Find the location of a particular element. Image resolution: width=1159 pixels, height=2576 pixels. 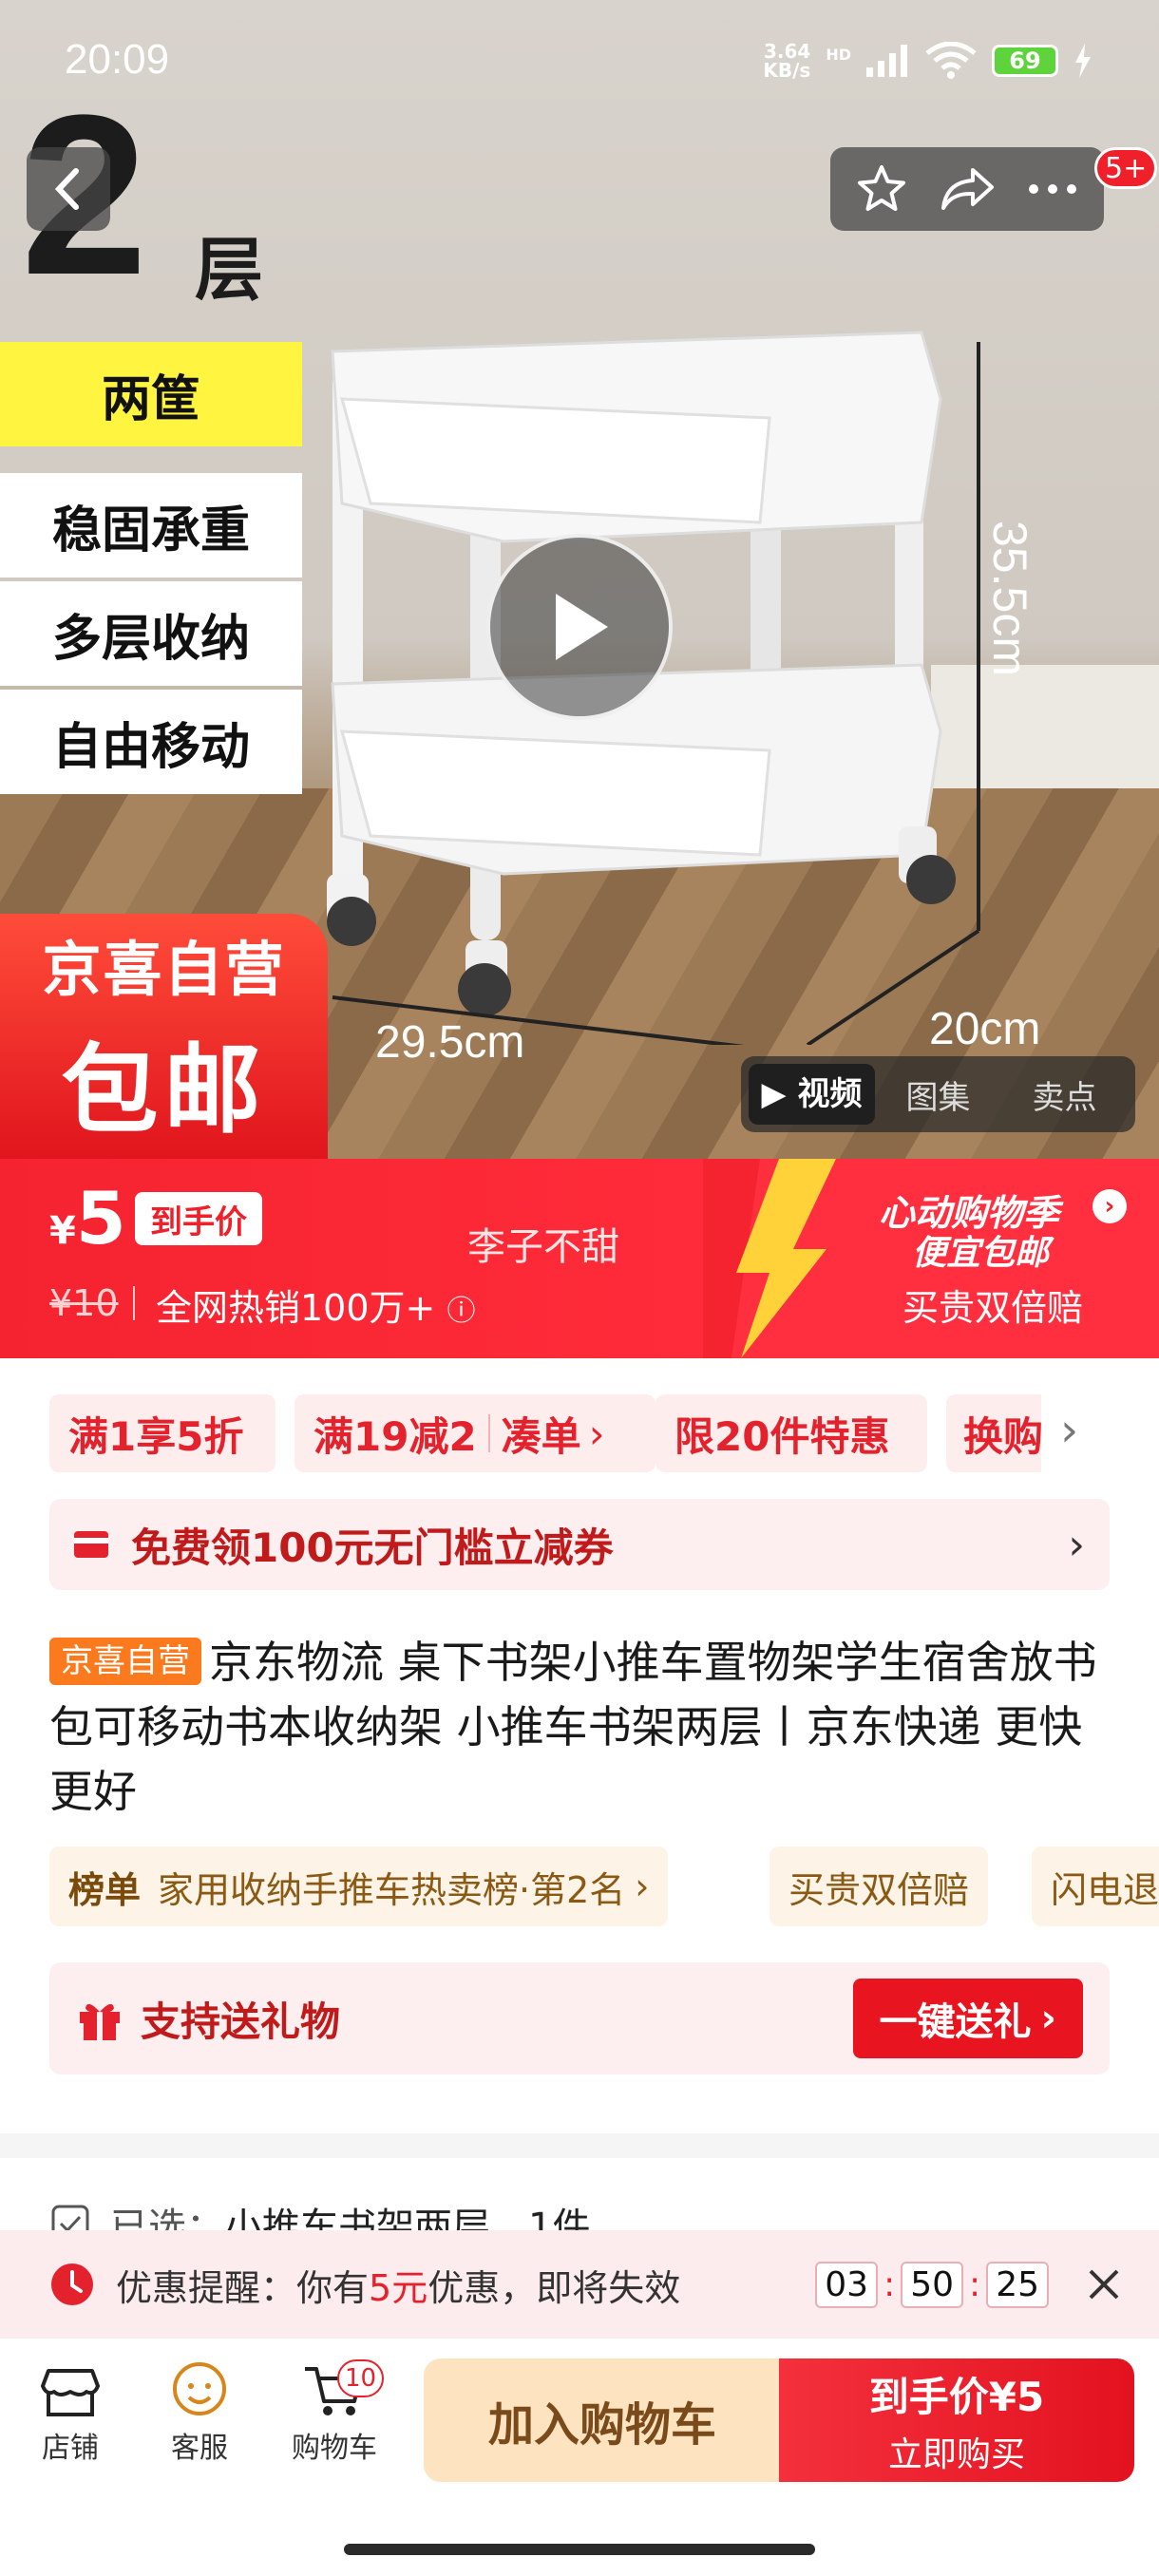

gift-text: 支持送礼物 is located at coordinates (241, 2021).